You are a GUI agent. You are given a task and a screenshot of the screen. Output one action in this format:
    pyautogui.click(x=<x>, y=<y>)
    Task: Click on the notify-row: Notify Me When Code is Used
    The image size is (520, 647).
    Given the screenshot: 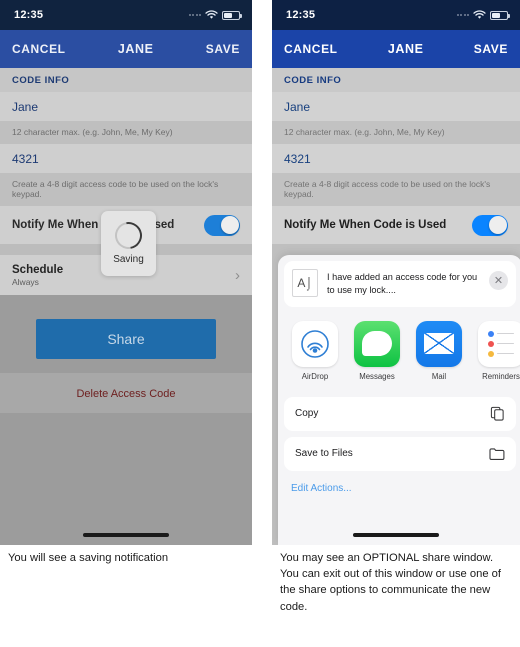 What is the action you would take?
    pyautogui.click(x=396, y=225)
    